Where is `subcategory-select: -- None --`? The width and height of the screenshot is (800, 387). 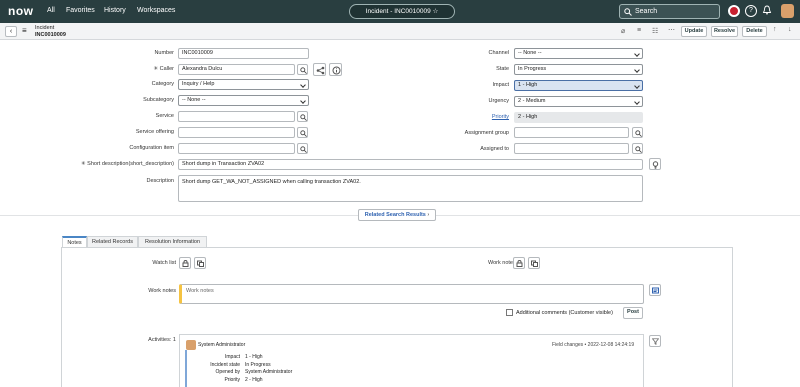 subcategory-select: -- None -- is located at coordinates (243, 100).